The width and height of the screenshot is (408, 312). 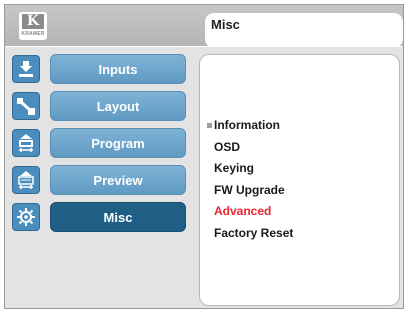 I want to click on submenu-item-label: Advanced, so click(x=243, y=211).